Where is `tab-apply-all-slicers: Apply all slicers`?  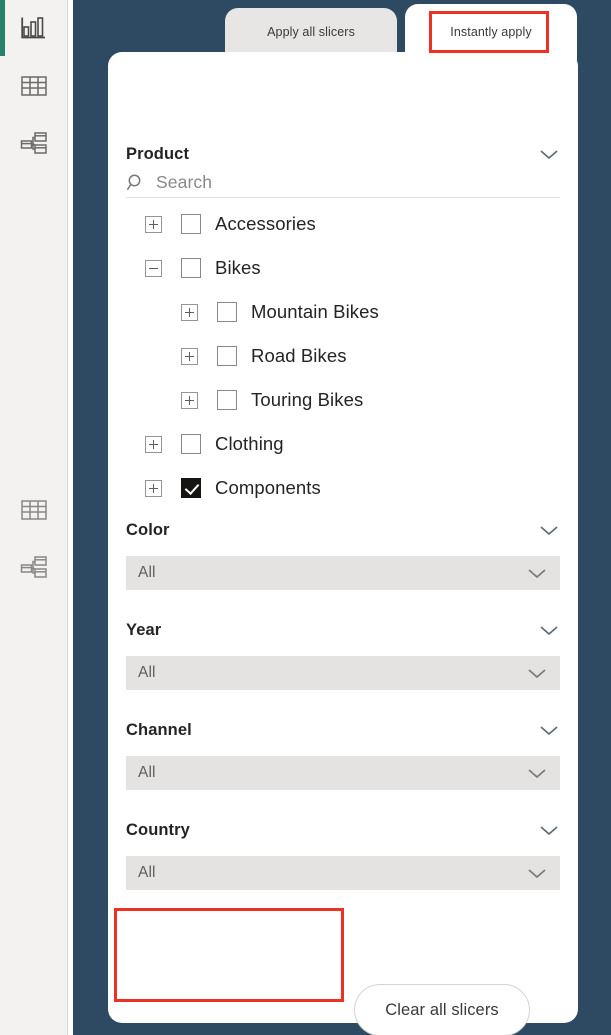
tab-apply-all-slicers: Apply all slicers is located at coordinates (311, 32).